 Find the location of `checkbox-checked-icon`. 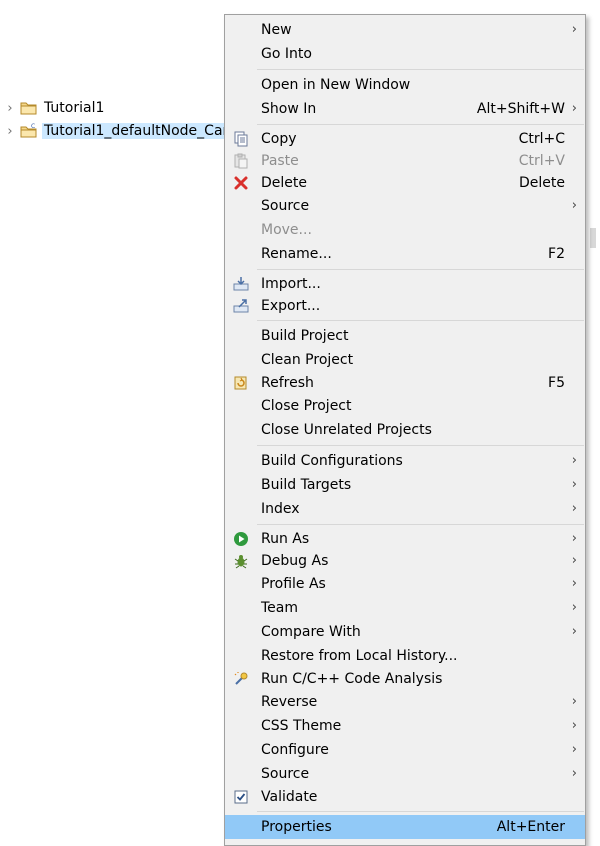

checkbox-checked-icon is located at coordinates (241, 797).